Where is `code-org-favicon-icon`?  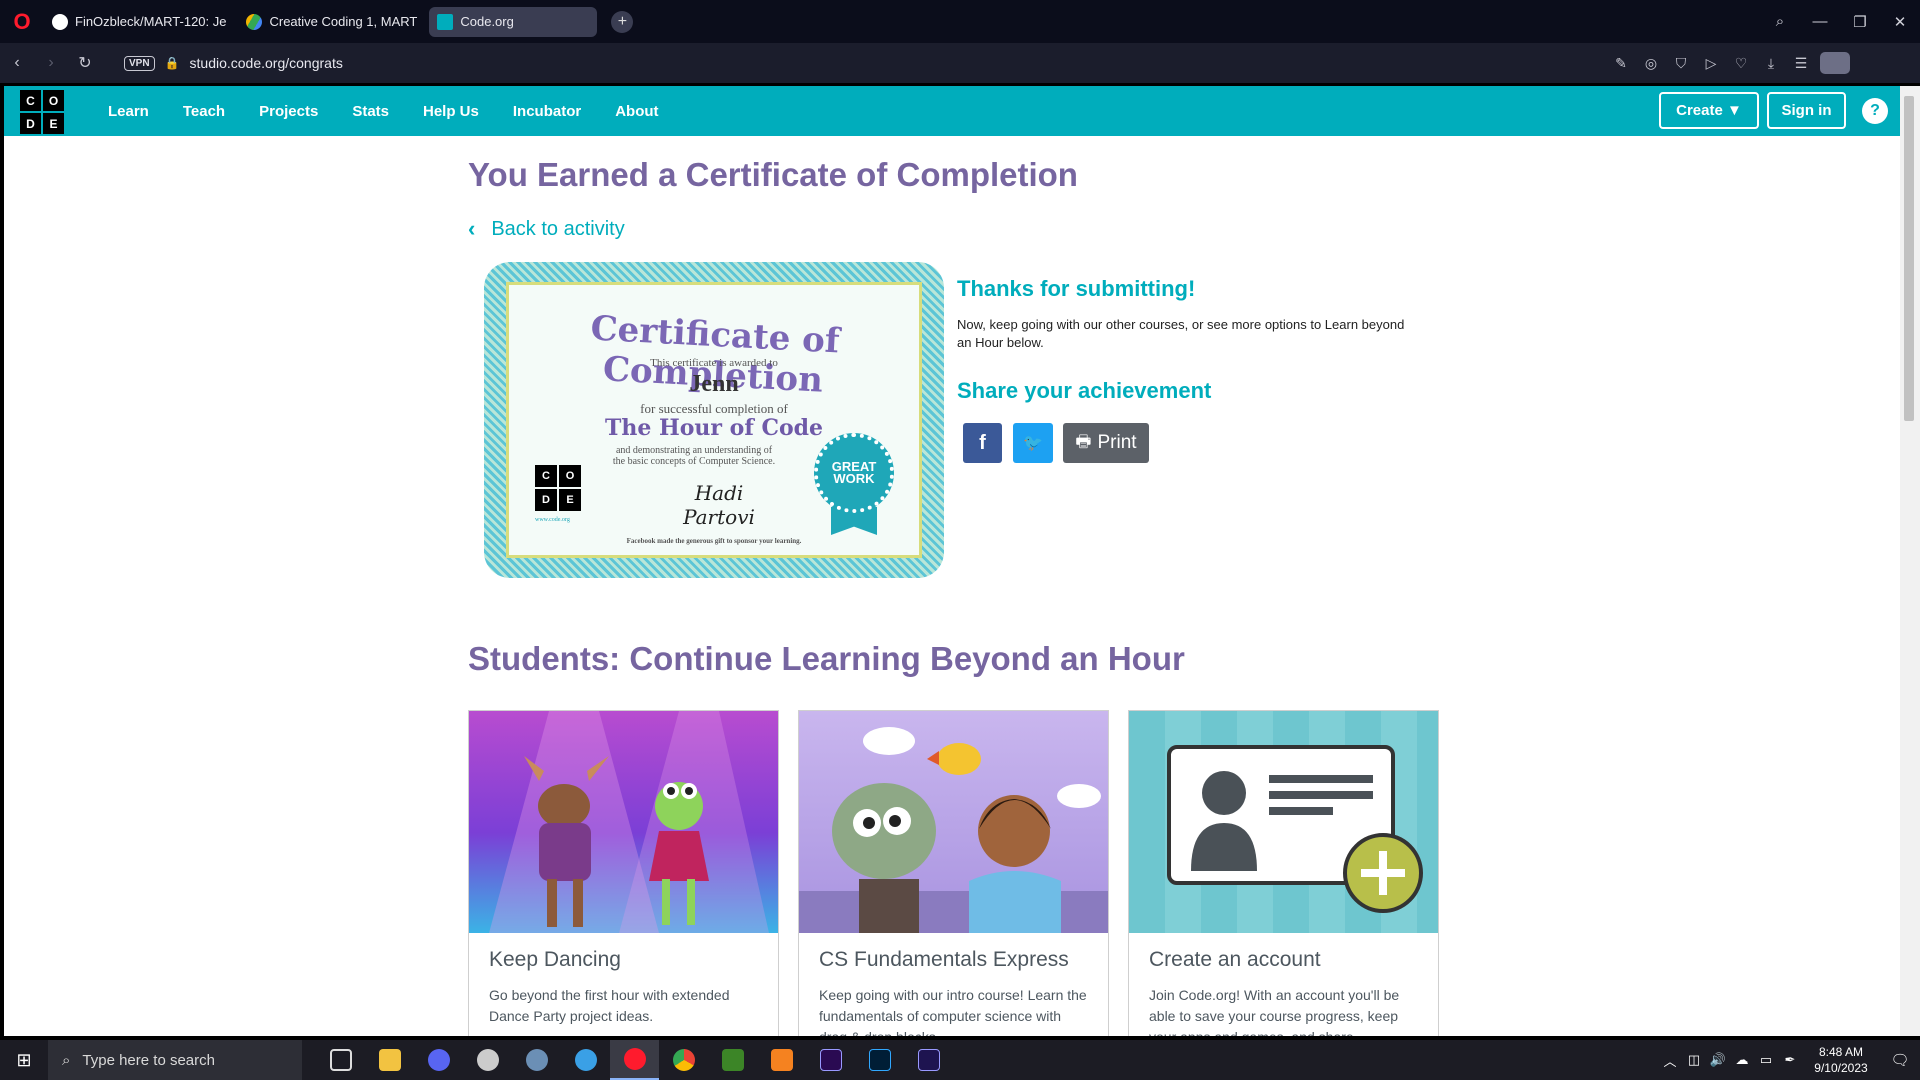 code-org-favicon-icon is located at coordinates (445, 21).